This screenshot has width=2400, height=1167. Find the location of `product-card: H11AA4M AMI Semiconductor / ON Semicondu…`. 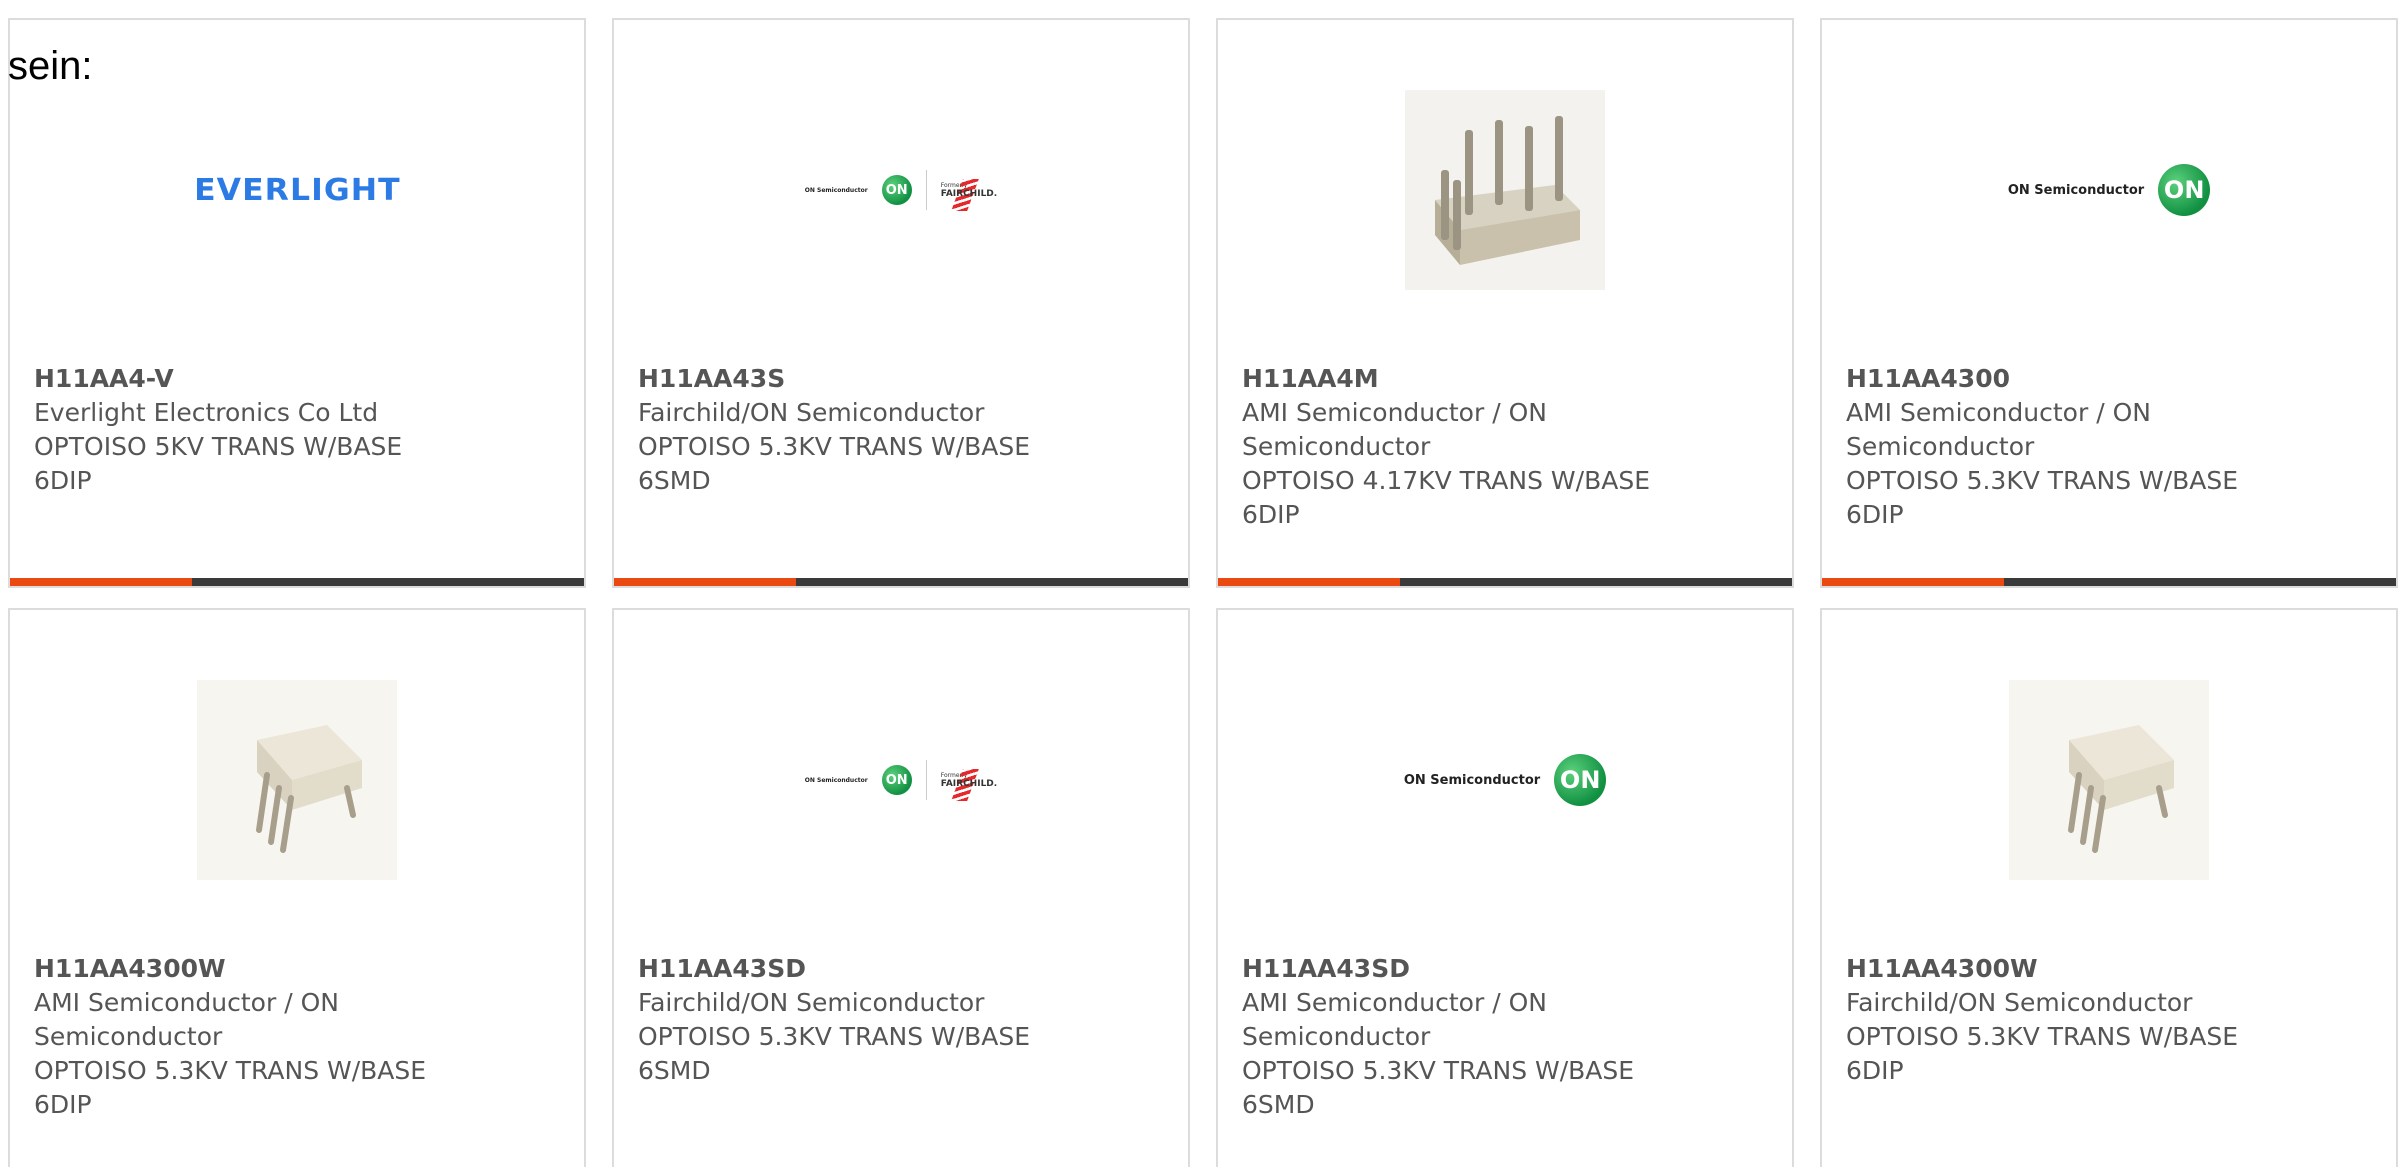

product-card: H11AA4M AMI Semiconductor / ON Semicondu… is located at coordinates (1505, 303).